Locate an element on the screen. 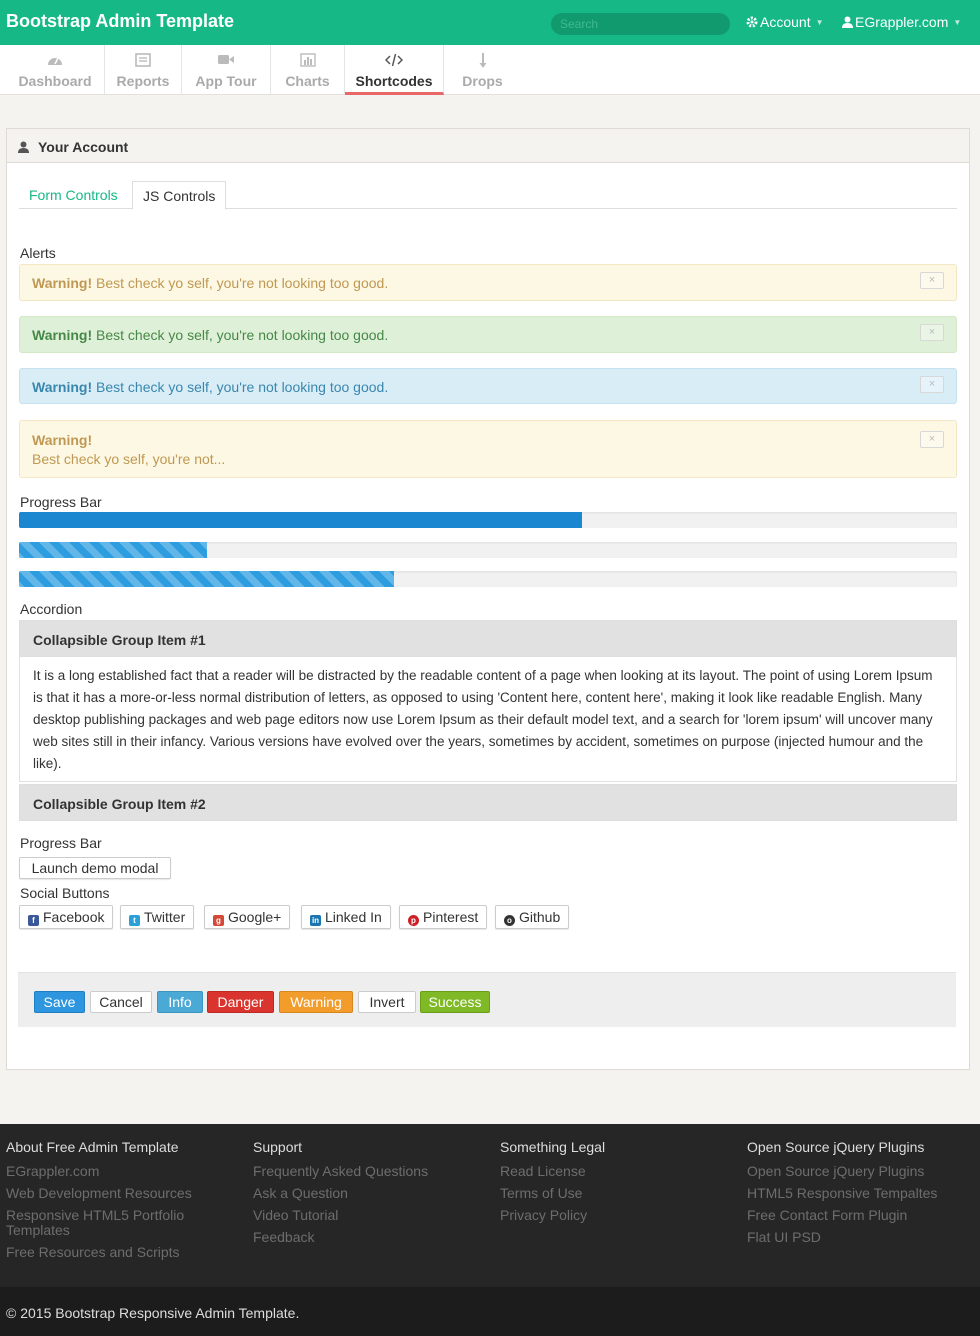  footer-link: Read License is located at coordinates (615, 1171).